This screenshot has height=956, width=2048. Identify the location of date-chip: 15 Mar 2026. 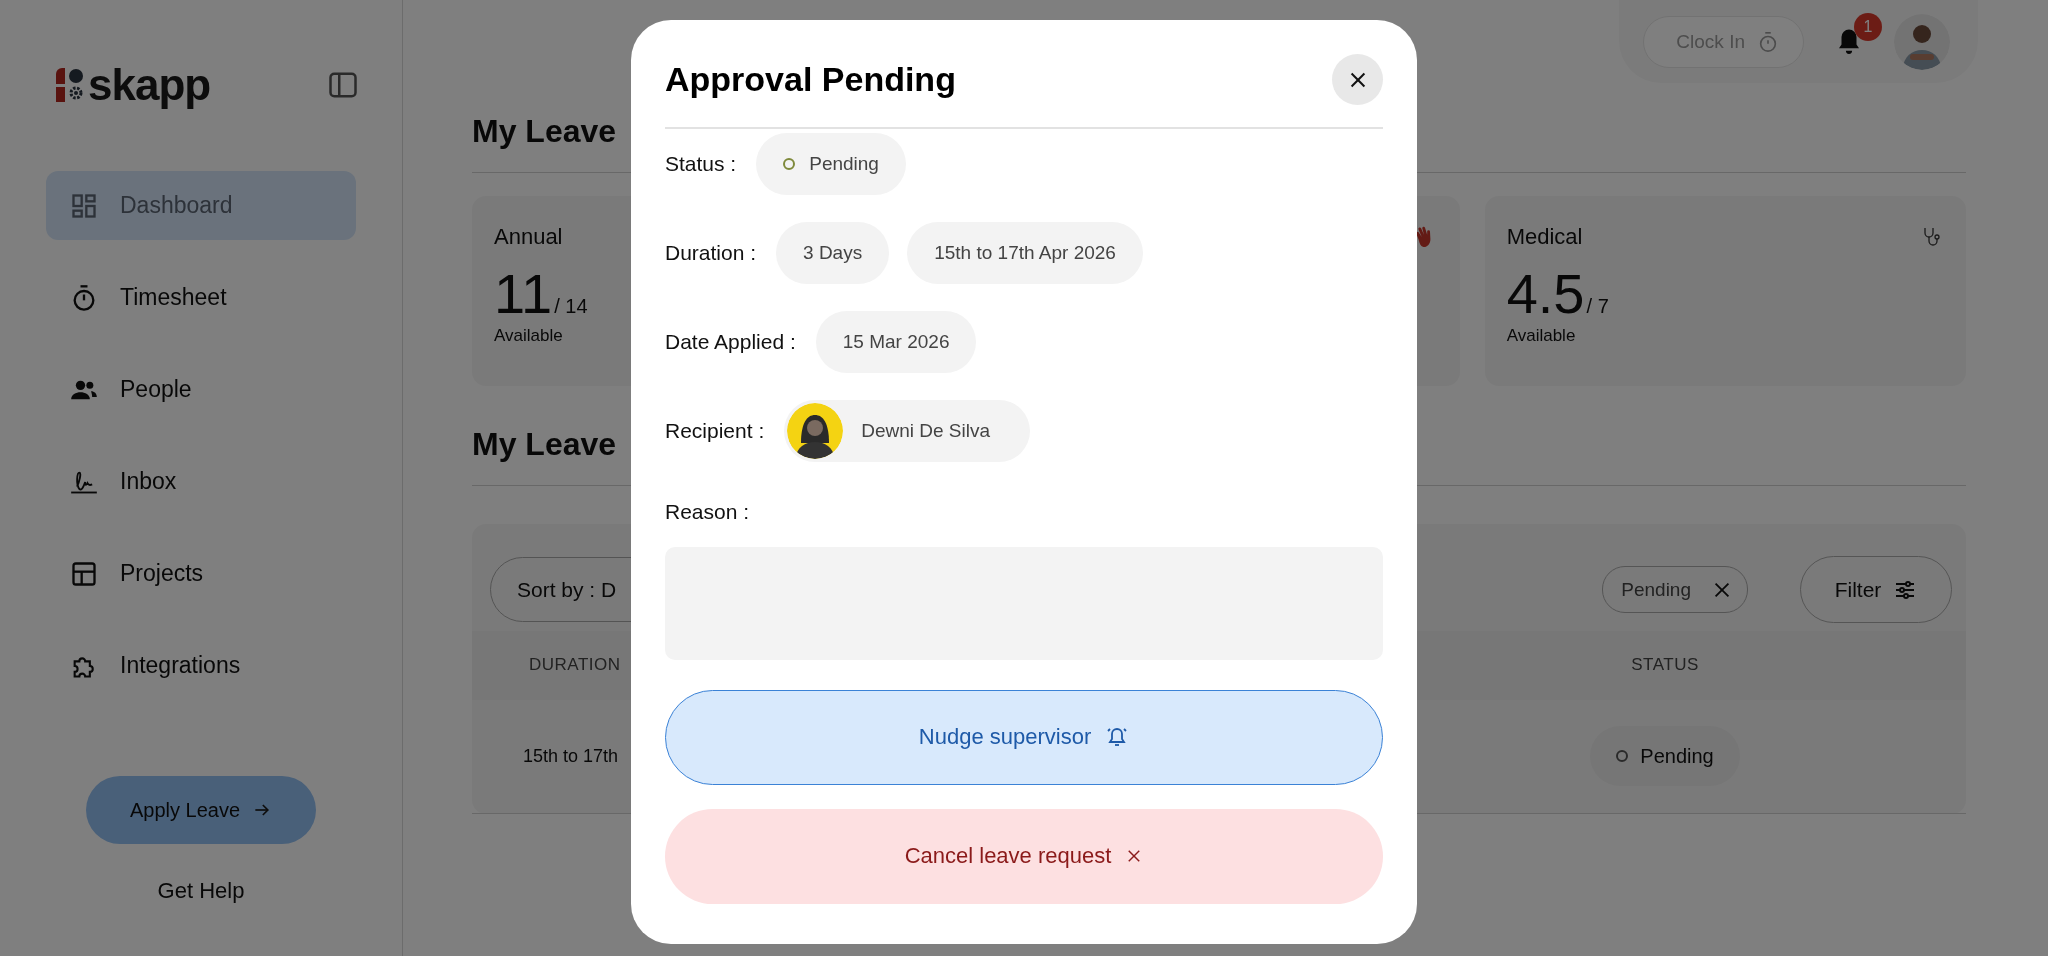
(896, 341).